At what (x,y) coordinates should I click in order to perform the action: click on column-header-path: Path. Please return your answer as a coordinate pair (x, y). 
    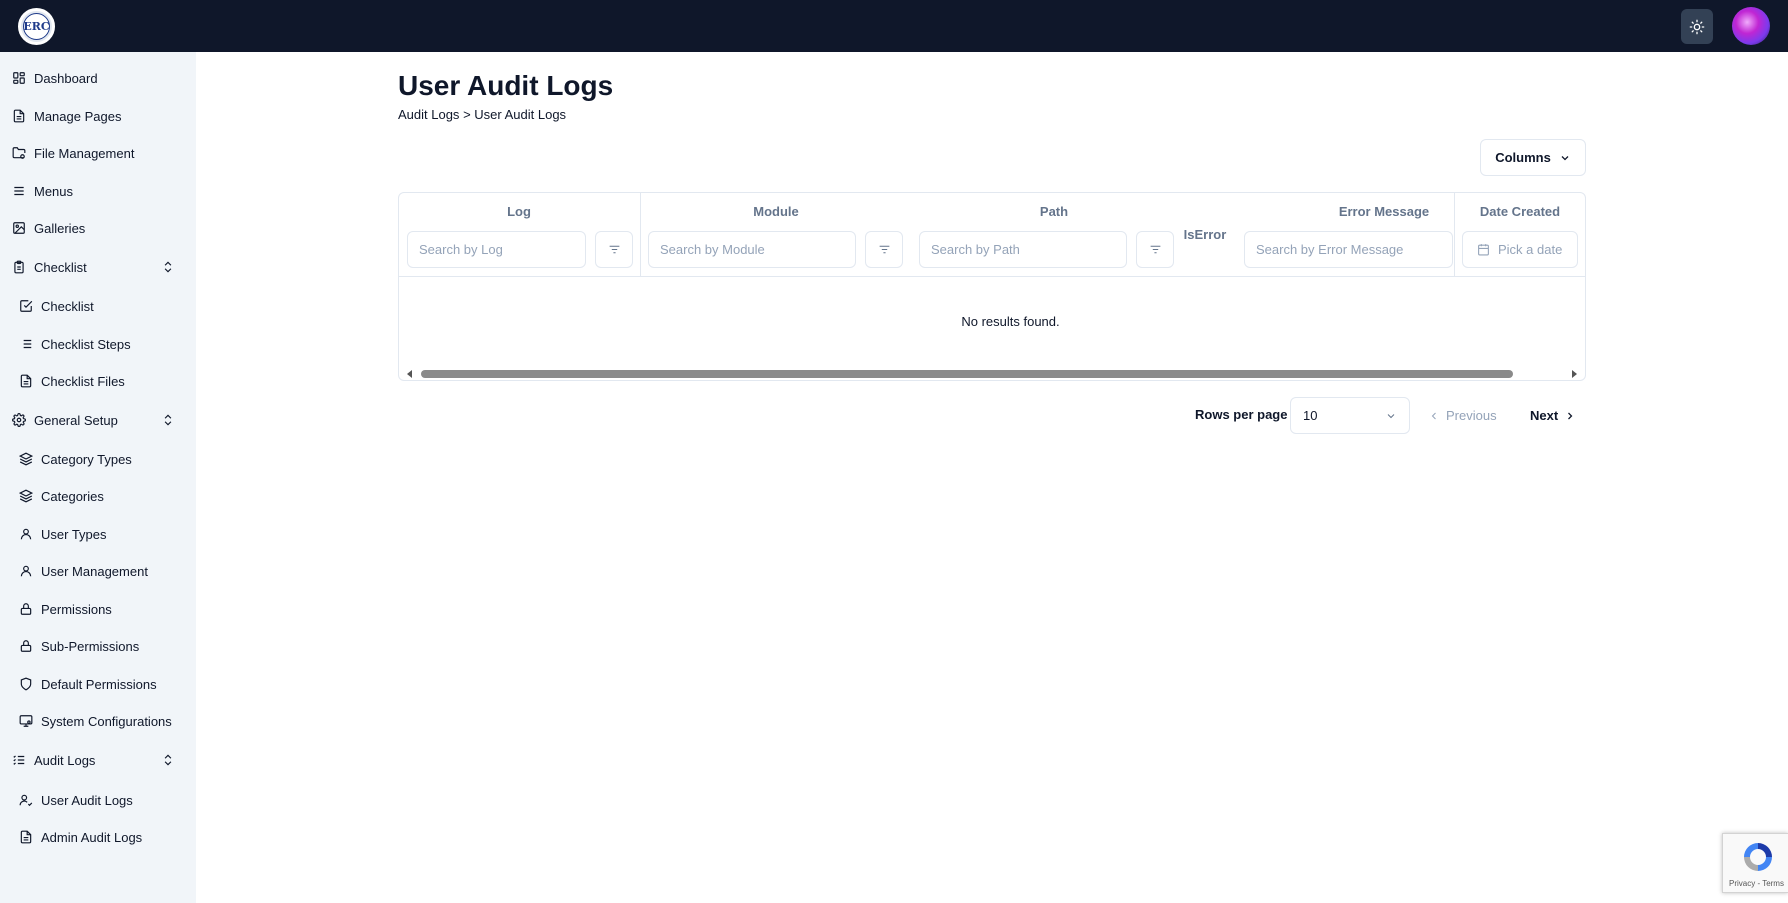
    Looking at the image, I should click on (1054, 211).